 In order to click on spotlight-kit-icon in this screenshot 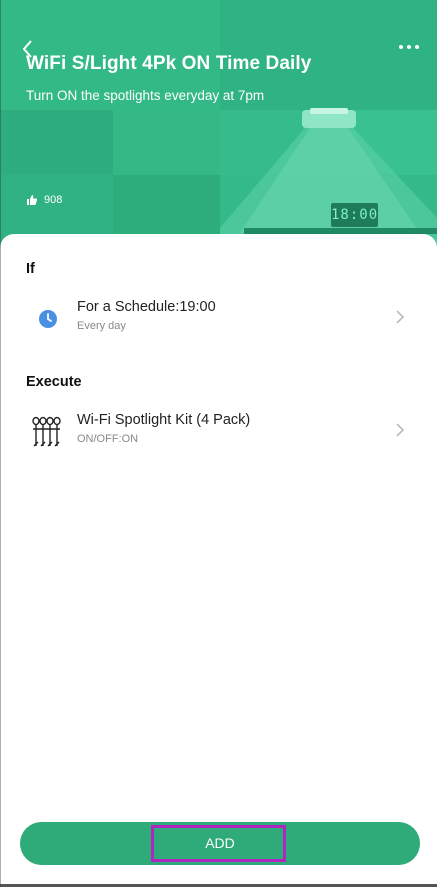, I will do `click(46, 431)`.